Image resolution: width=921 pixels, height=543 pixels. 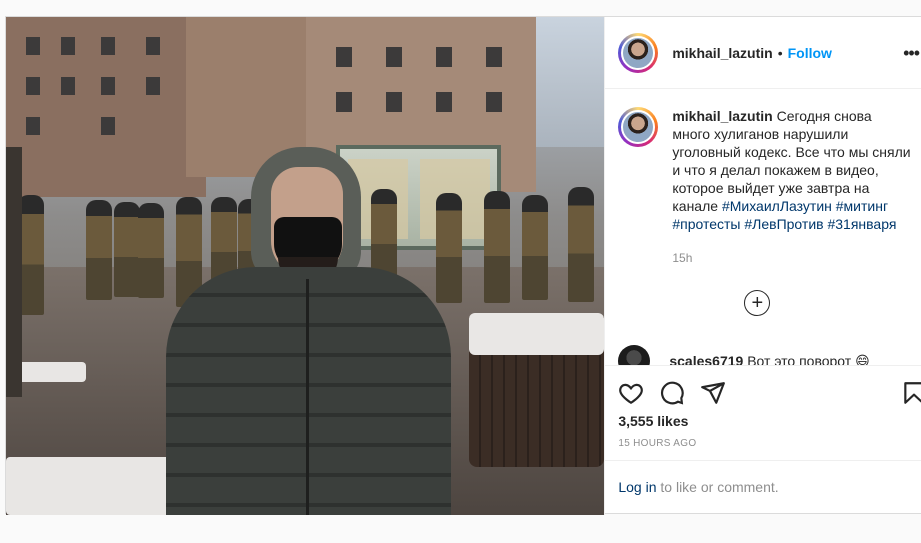 What do you see at coordinates (536, 334) in the screenshot?
I see `photo-trash-bin-snow` at bounding box center [536, 334].